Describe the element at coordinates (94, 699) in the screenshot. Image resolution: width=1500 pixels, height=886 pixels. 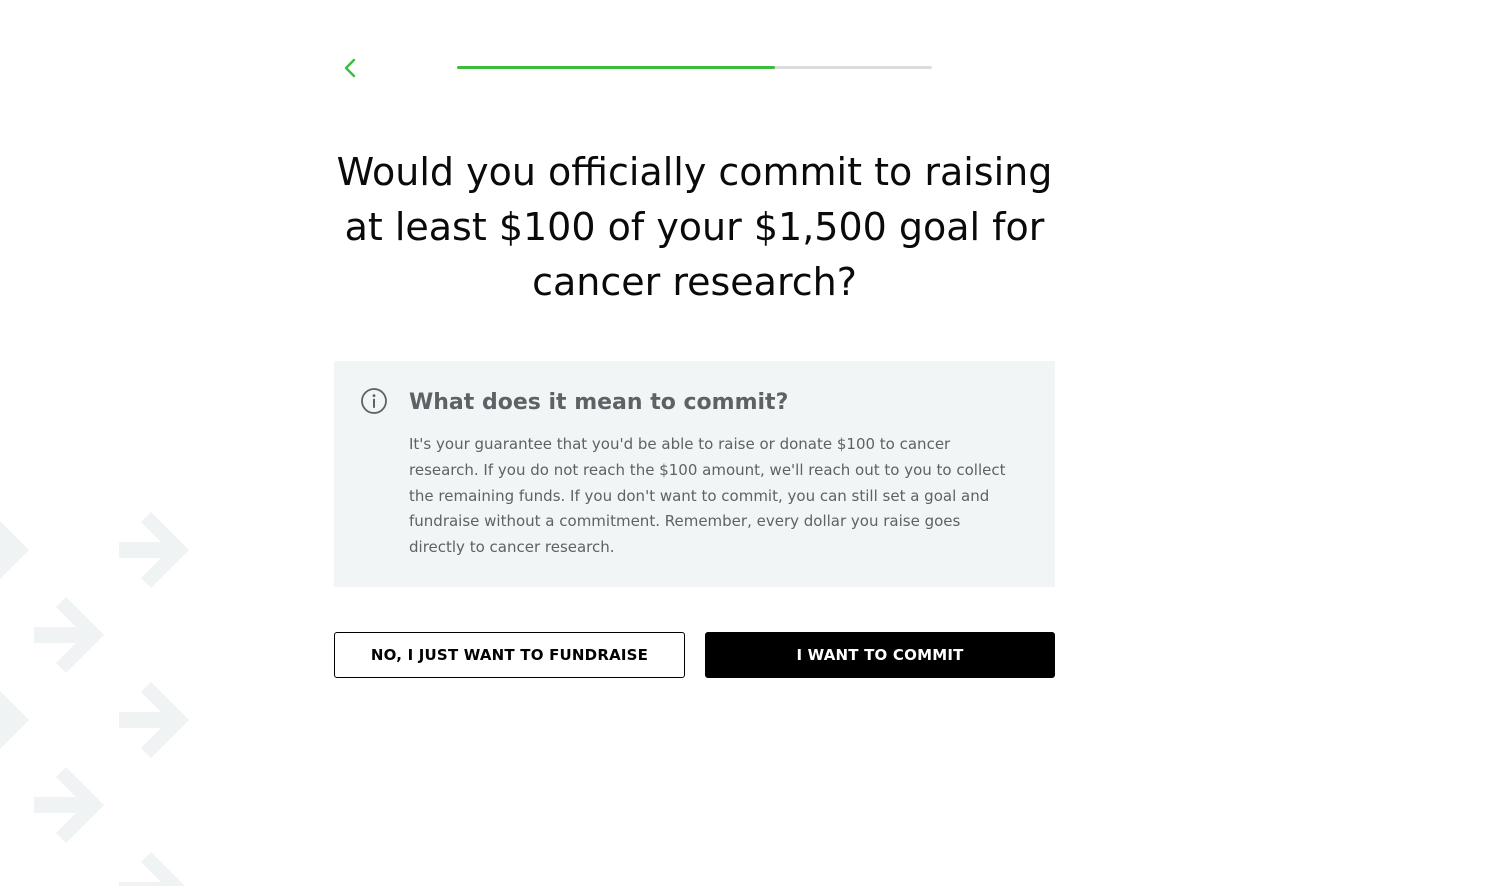
I see `arrow-pattern-background` at that location.